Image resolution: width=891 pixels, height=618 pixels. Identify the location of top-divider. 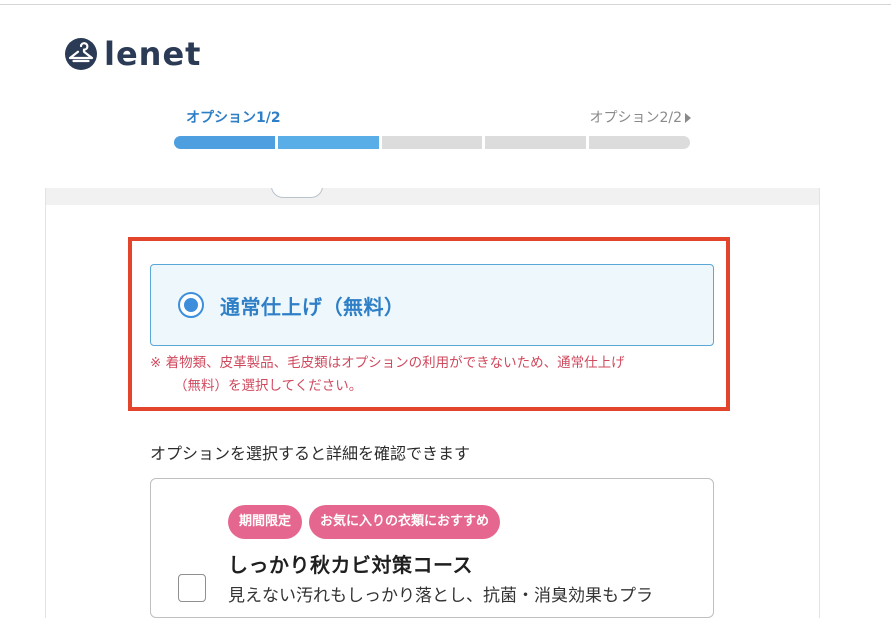
(445, 4).